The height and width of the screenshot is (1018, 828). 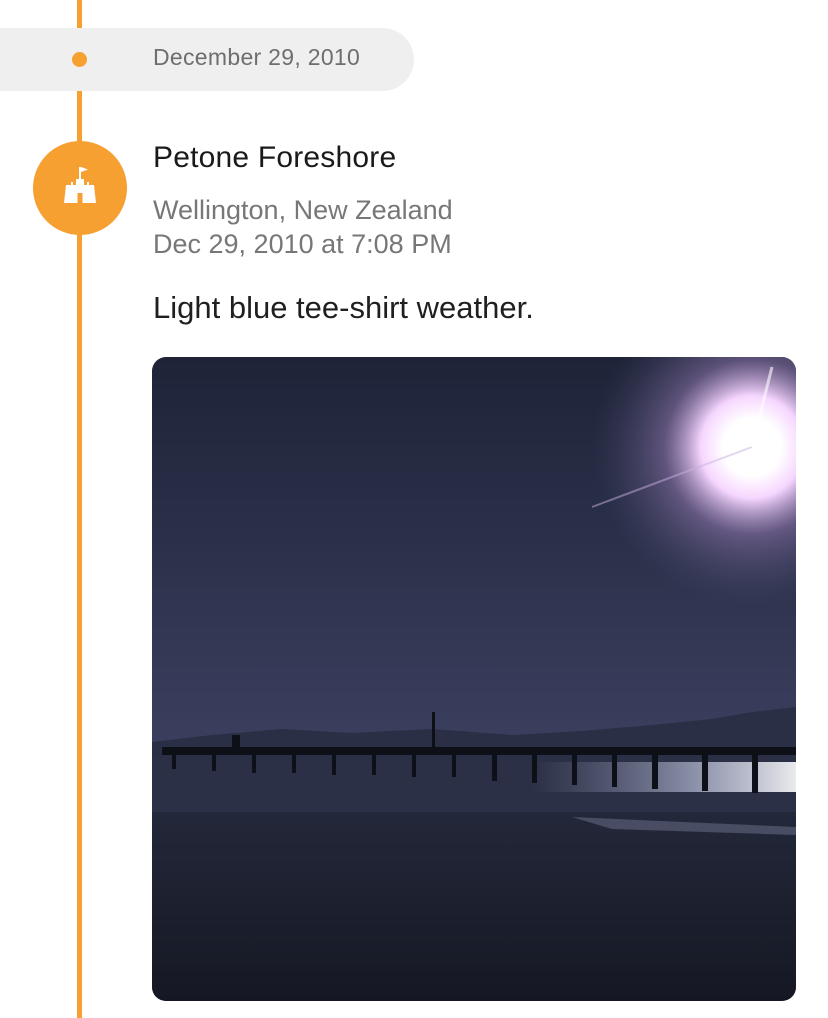 What do you see at coordinates (303, 210) in the screenshot?
I see `entry-location: Wellington, New Zealand` at bounding box center [303, 210].